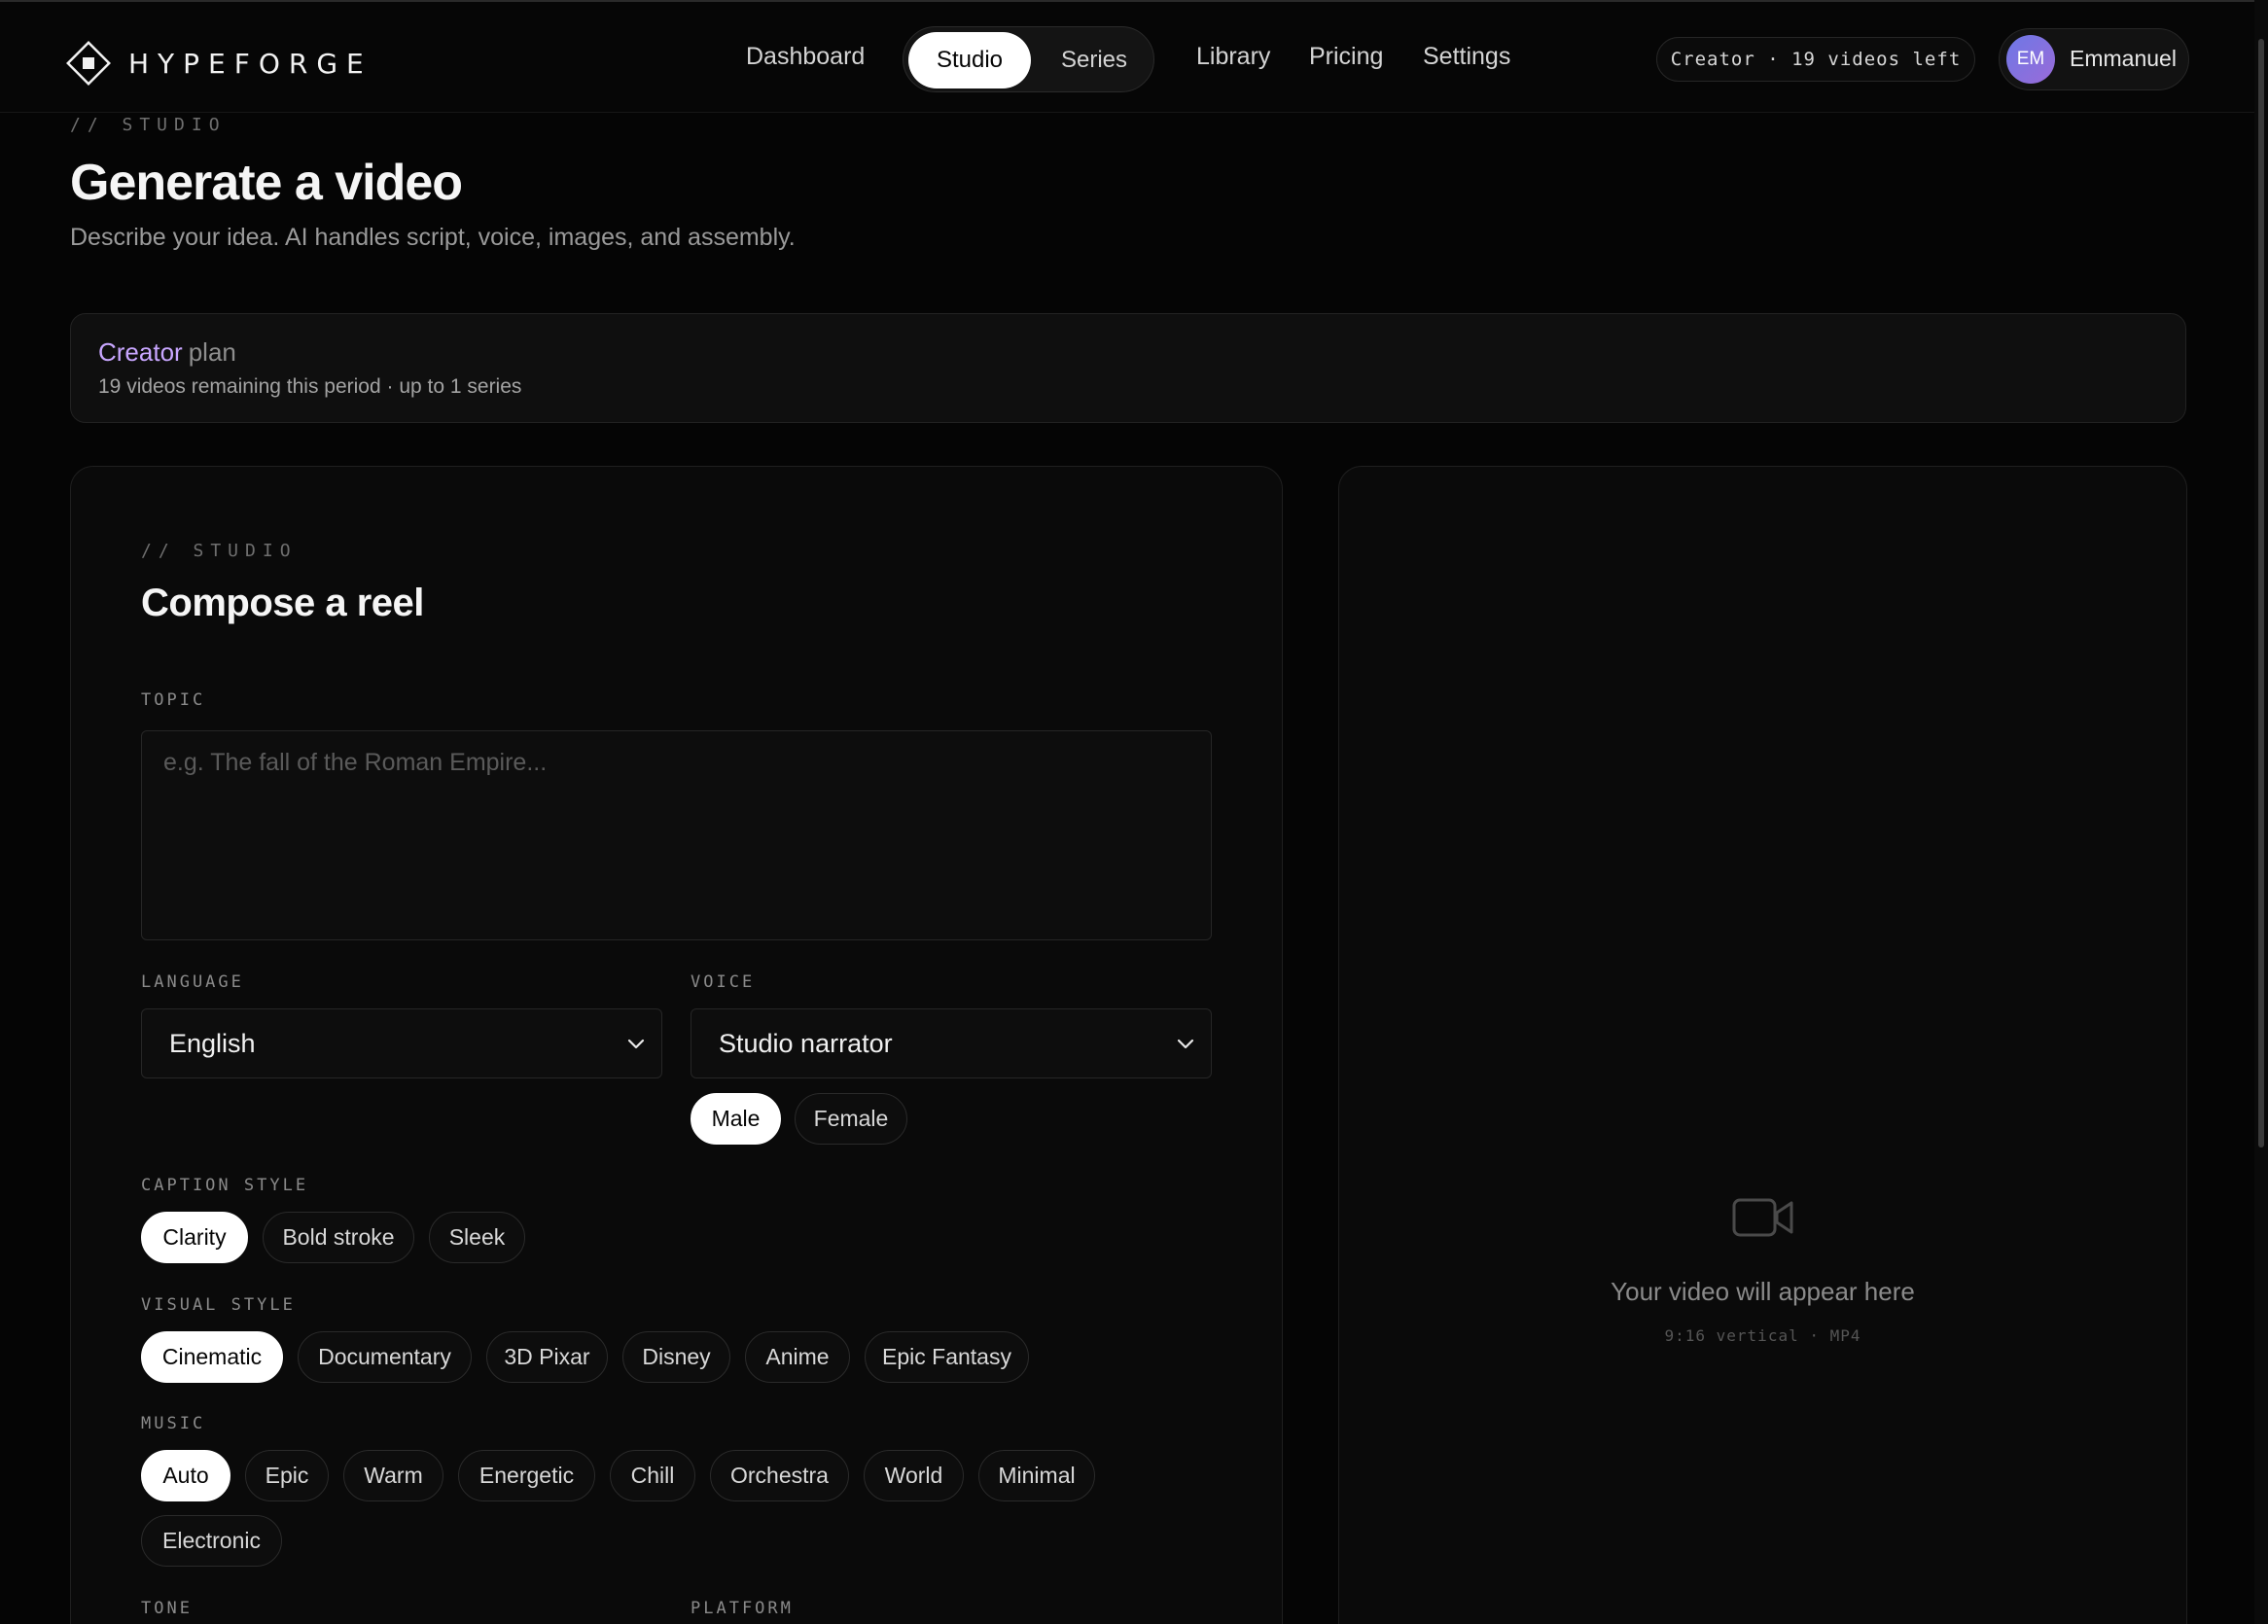 The width and height of the screenshot is (2268, 1624). What do you see at coordinates (287, 1475) in the screenshot?
I see `music-chip-epic: Epic` at bounding box center [287, 1475].